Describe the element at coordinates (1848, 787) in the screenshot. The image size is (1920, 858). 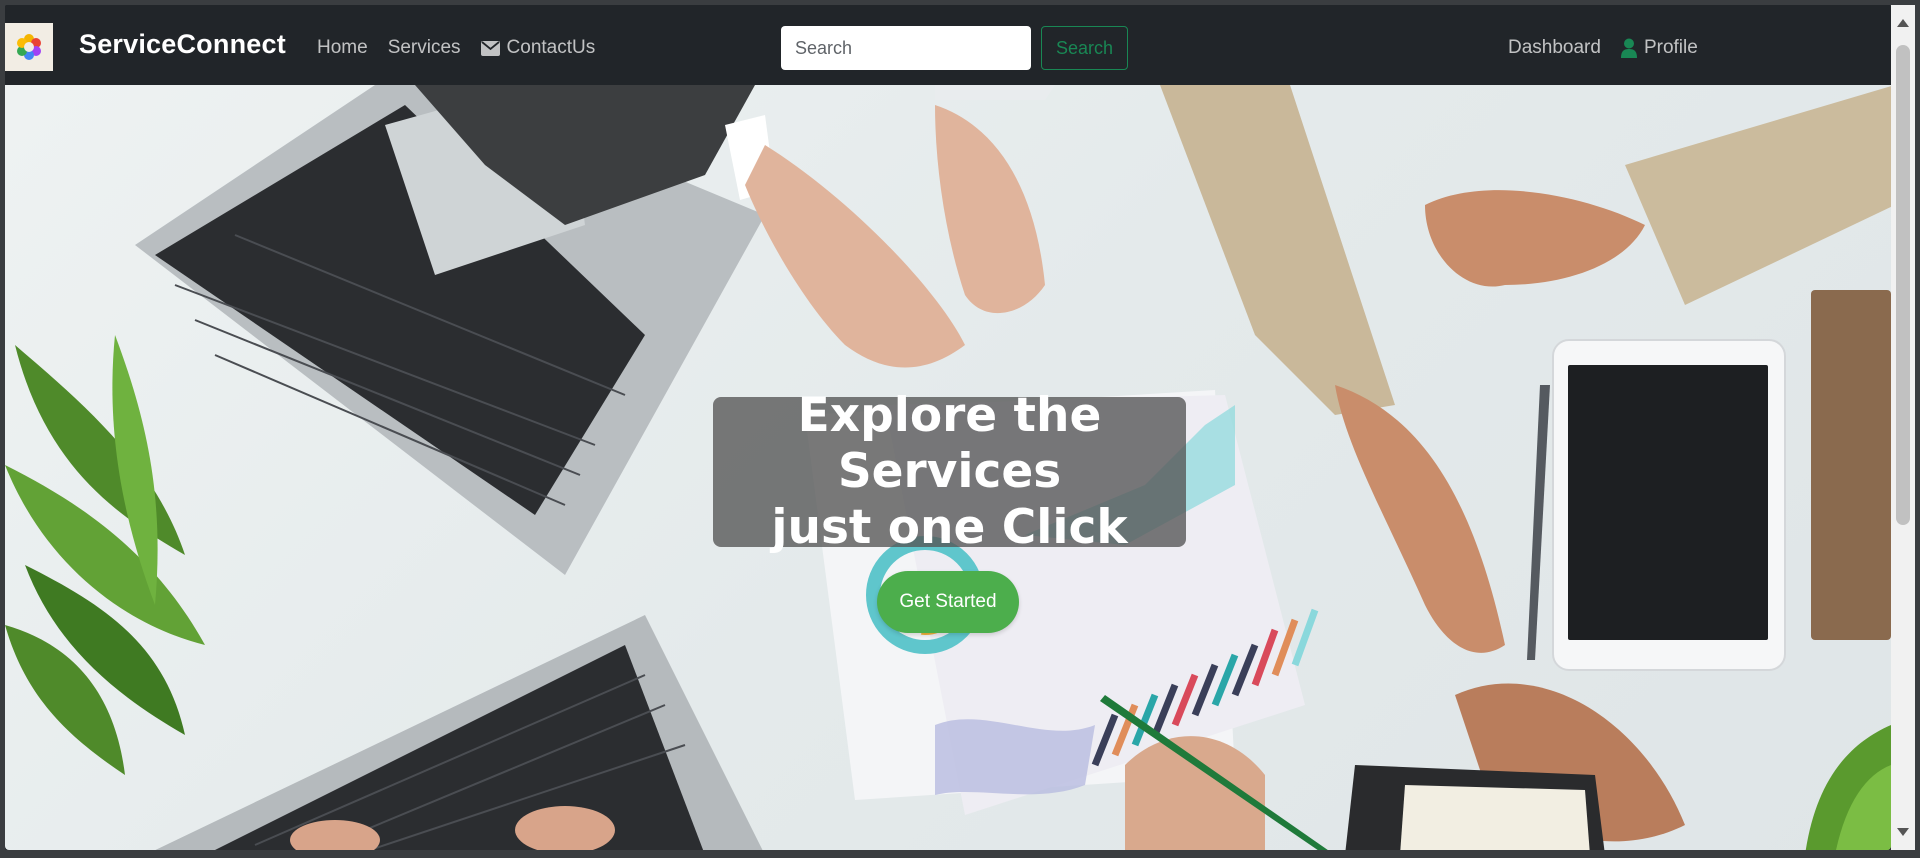
I see `plant-right-illustration` at that location.